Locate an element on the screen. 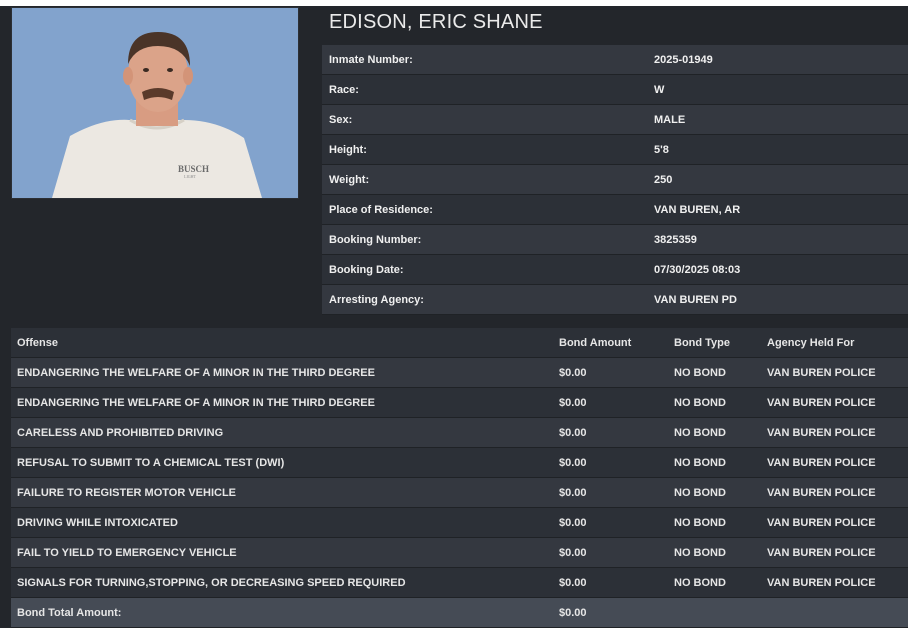 The width and height of the screenshot is (908, 628). info-row-height: Height: 5'8 is located at coordinates (615, 150).